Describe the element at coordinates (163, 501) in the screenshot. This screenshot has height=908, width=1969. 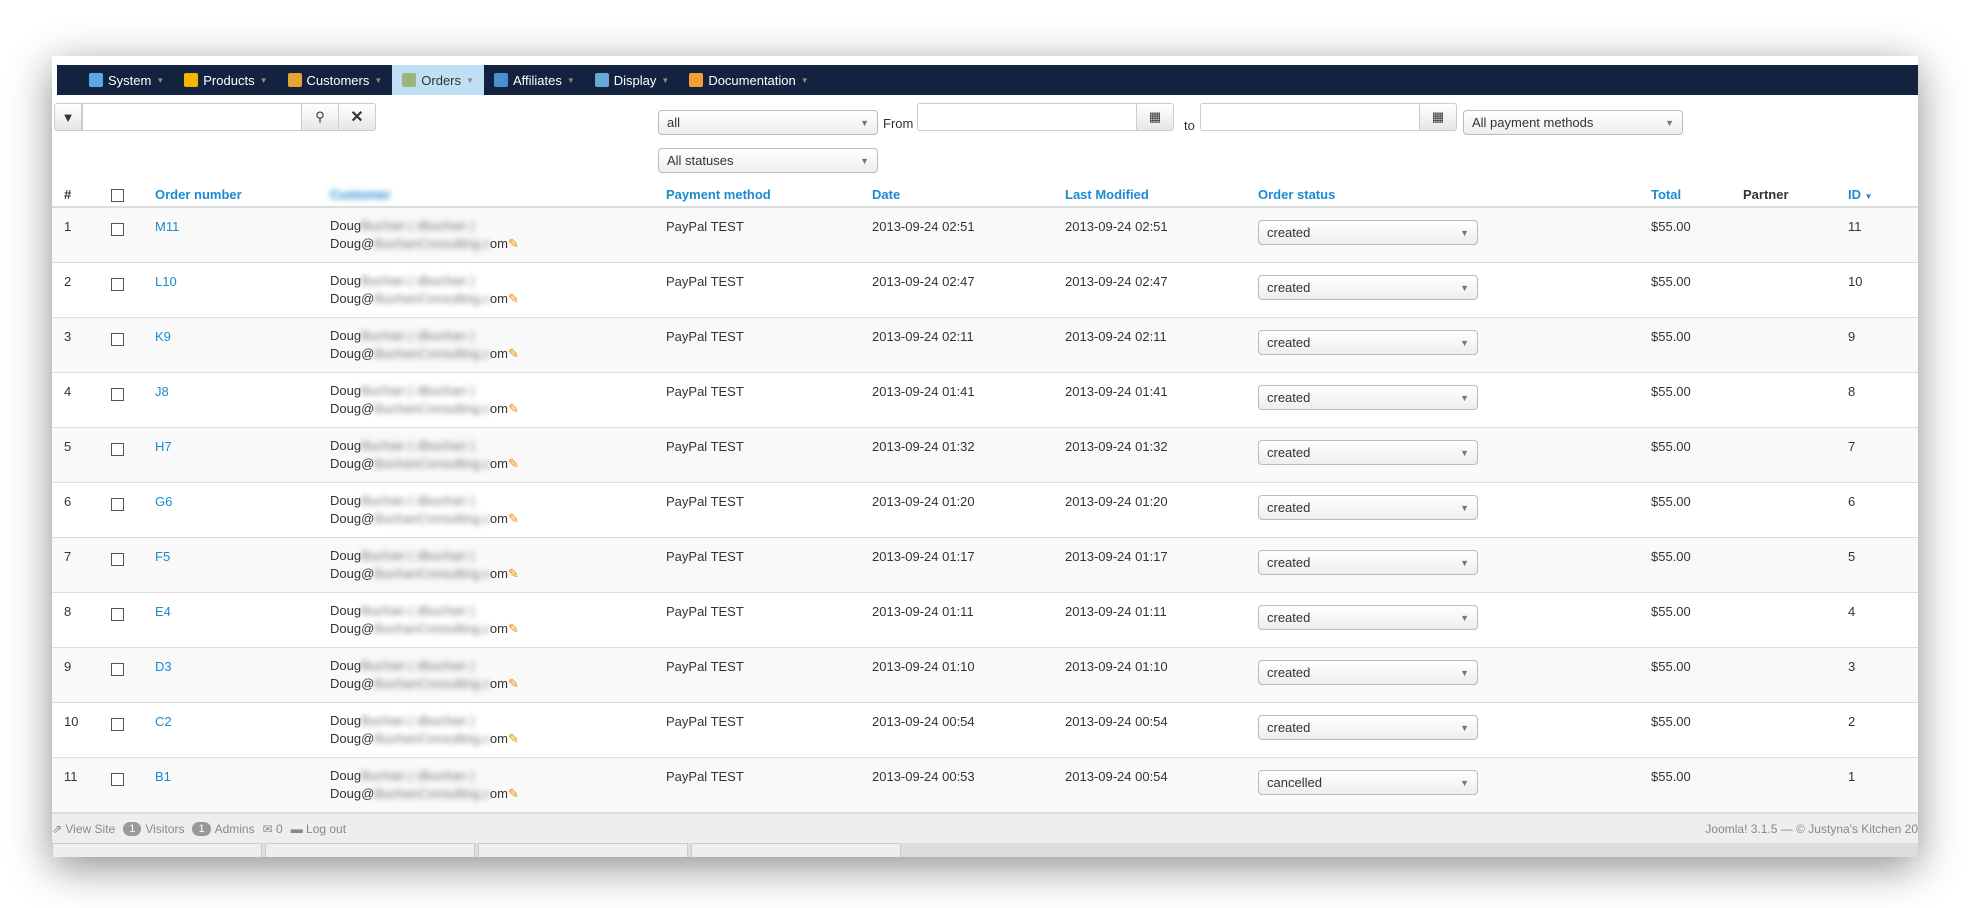
I see `order-number-link: G6` at that location.